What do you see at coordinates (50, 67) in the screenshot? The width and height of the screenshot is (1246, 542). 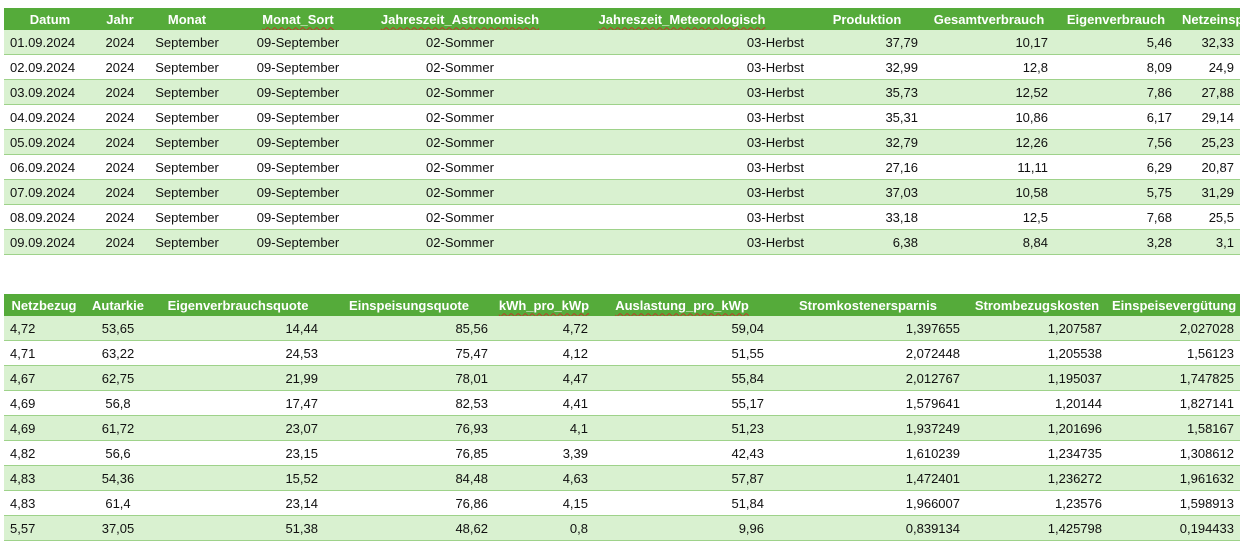 I see `cell-datum: 02.09.2024` at bounding box center [50, 67].